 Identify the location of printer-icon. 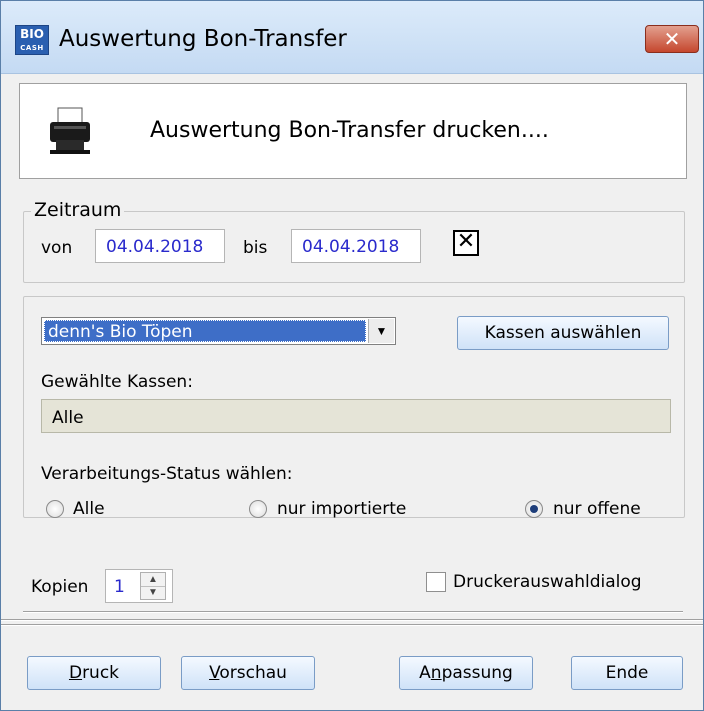
(70, 130).